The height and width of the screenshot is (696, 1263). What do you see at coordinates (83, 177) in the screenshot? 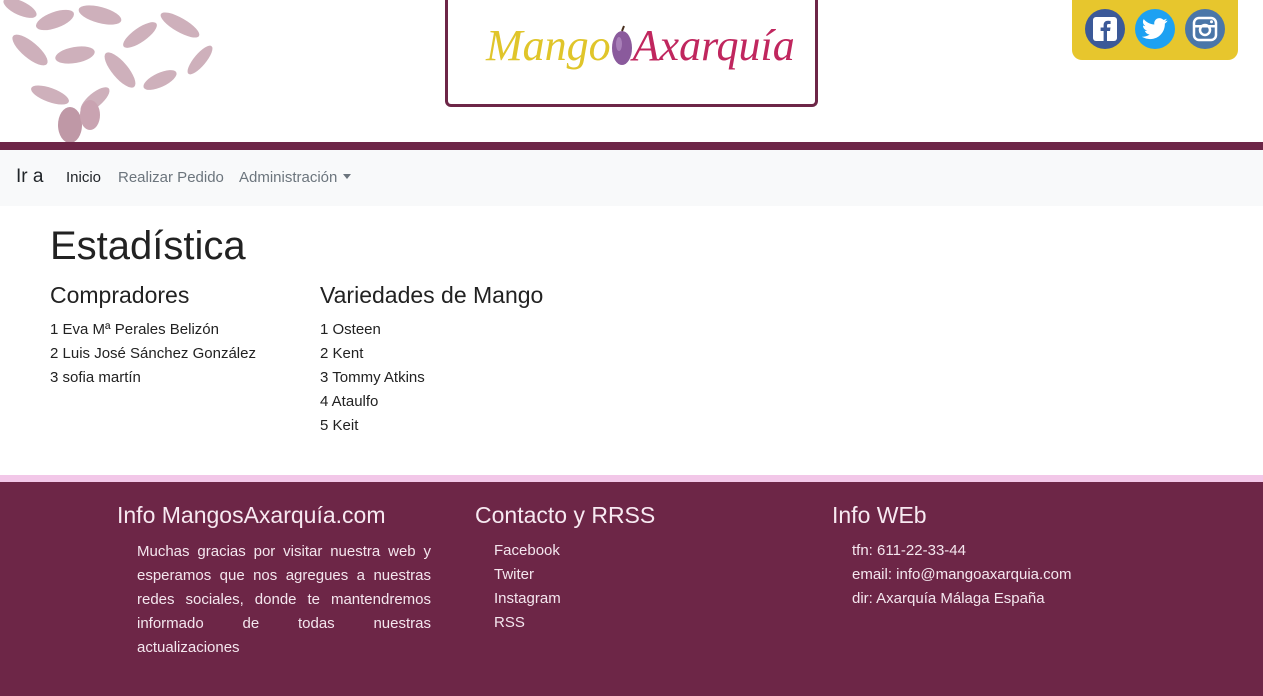
I see `nav-link-inicio: Inicio` at bounding box center [83, 177].